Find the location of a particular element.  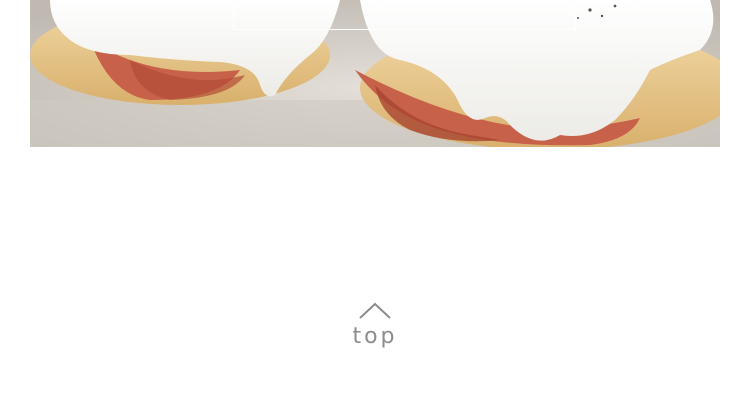

chevron-up-icon is located at coordinates (375, 310).